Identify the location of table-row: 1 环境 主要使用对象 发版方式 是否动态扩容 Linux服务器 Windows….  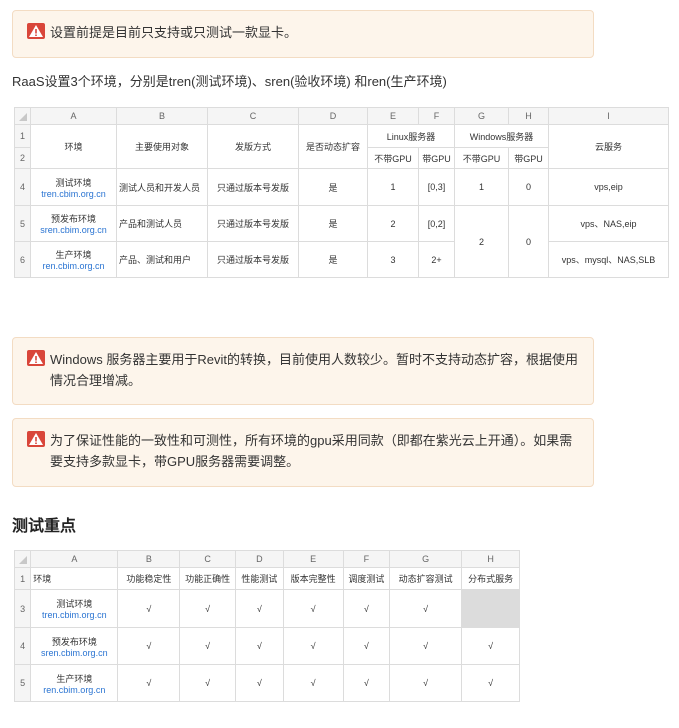
(341, 146).